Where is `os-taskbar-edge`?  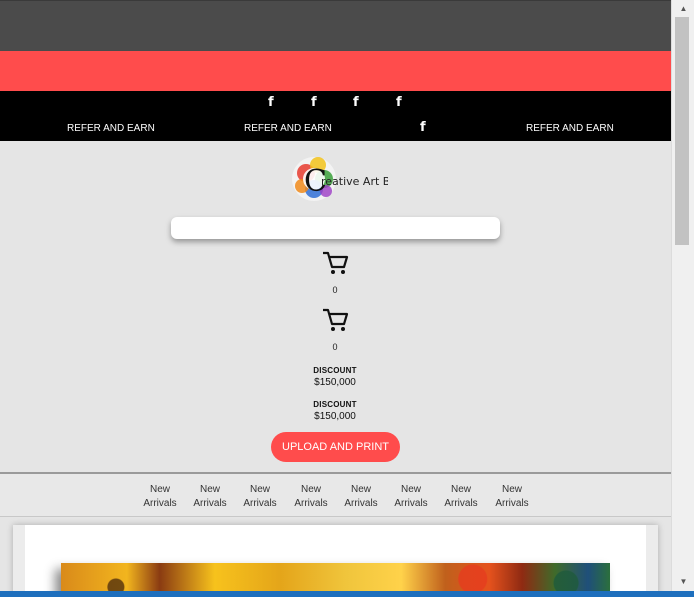
os-taskbar-edge is located at coordinates (347, 594).